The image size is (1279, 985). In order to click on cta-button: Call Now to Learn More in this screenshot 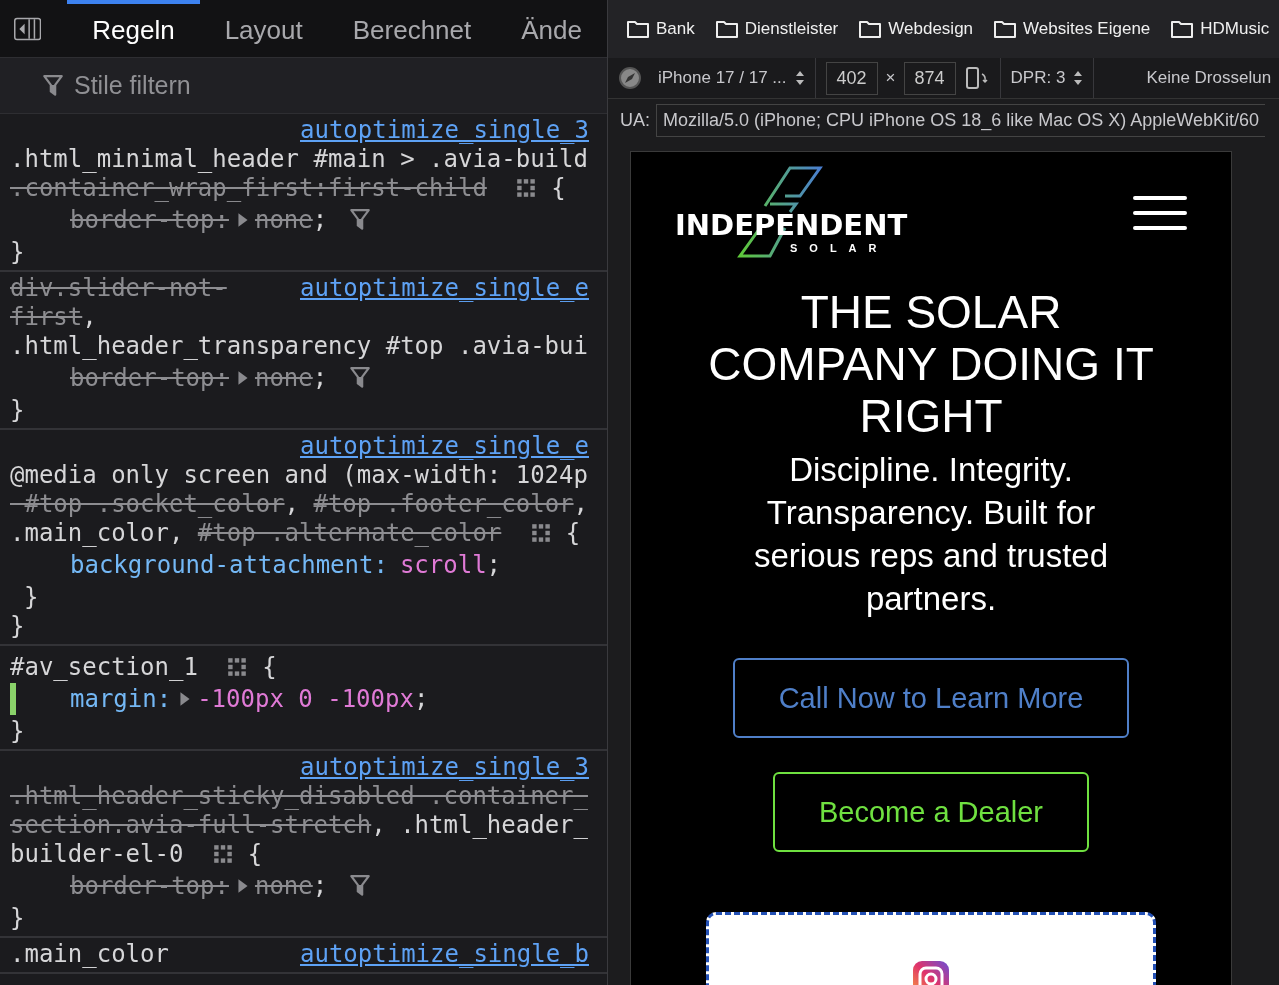, I will do `click(931, 698)`.